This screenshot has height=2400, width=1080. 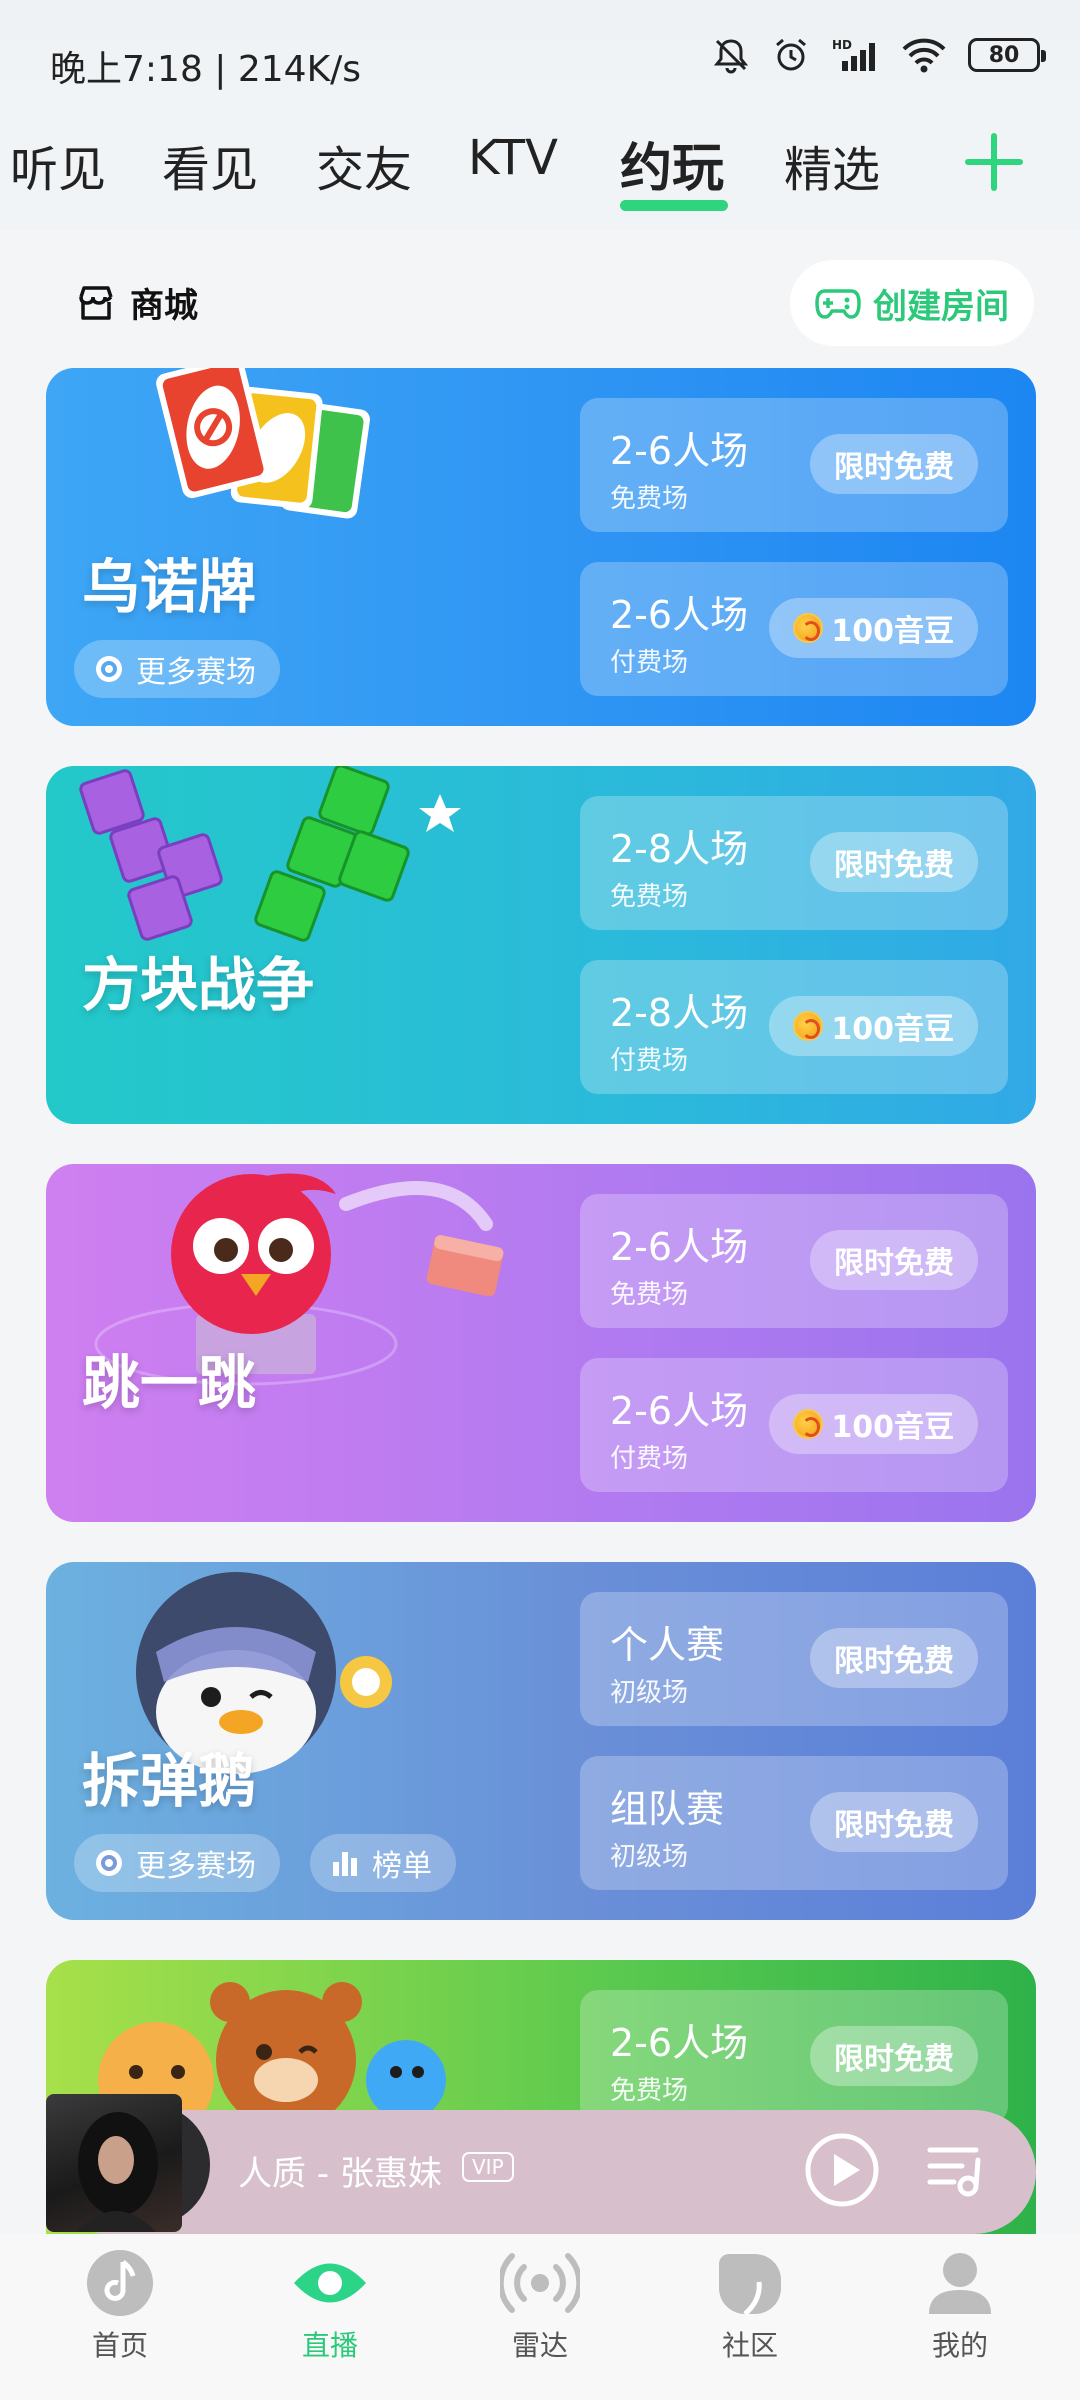 I want to click on svg-text: HD, so click(x=842, y=45).